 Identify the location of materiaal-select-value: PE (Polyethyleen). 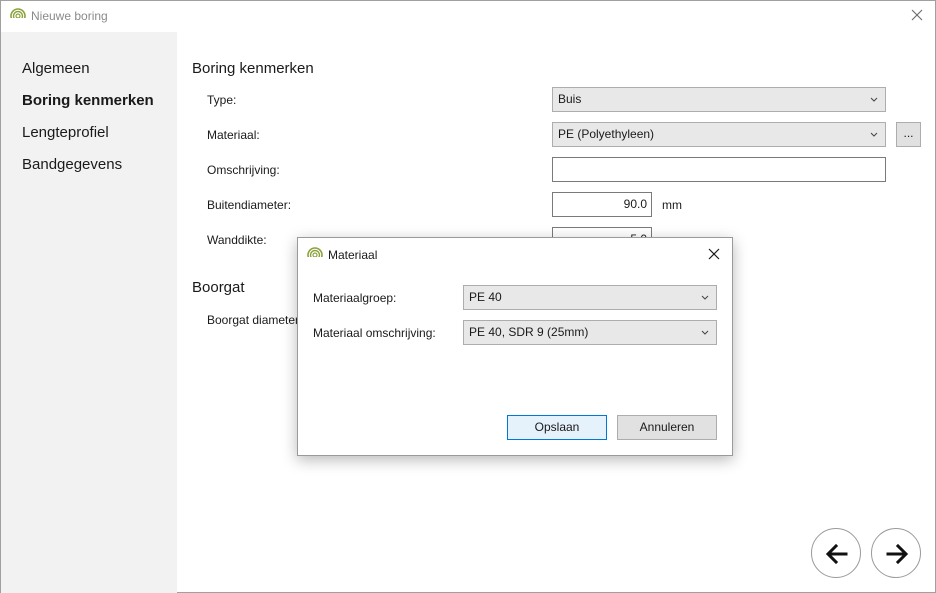
(606, 134).